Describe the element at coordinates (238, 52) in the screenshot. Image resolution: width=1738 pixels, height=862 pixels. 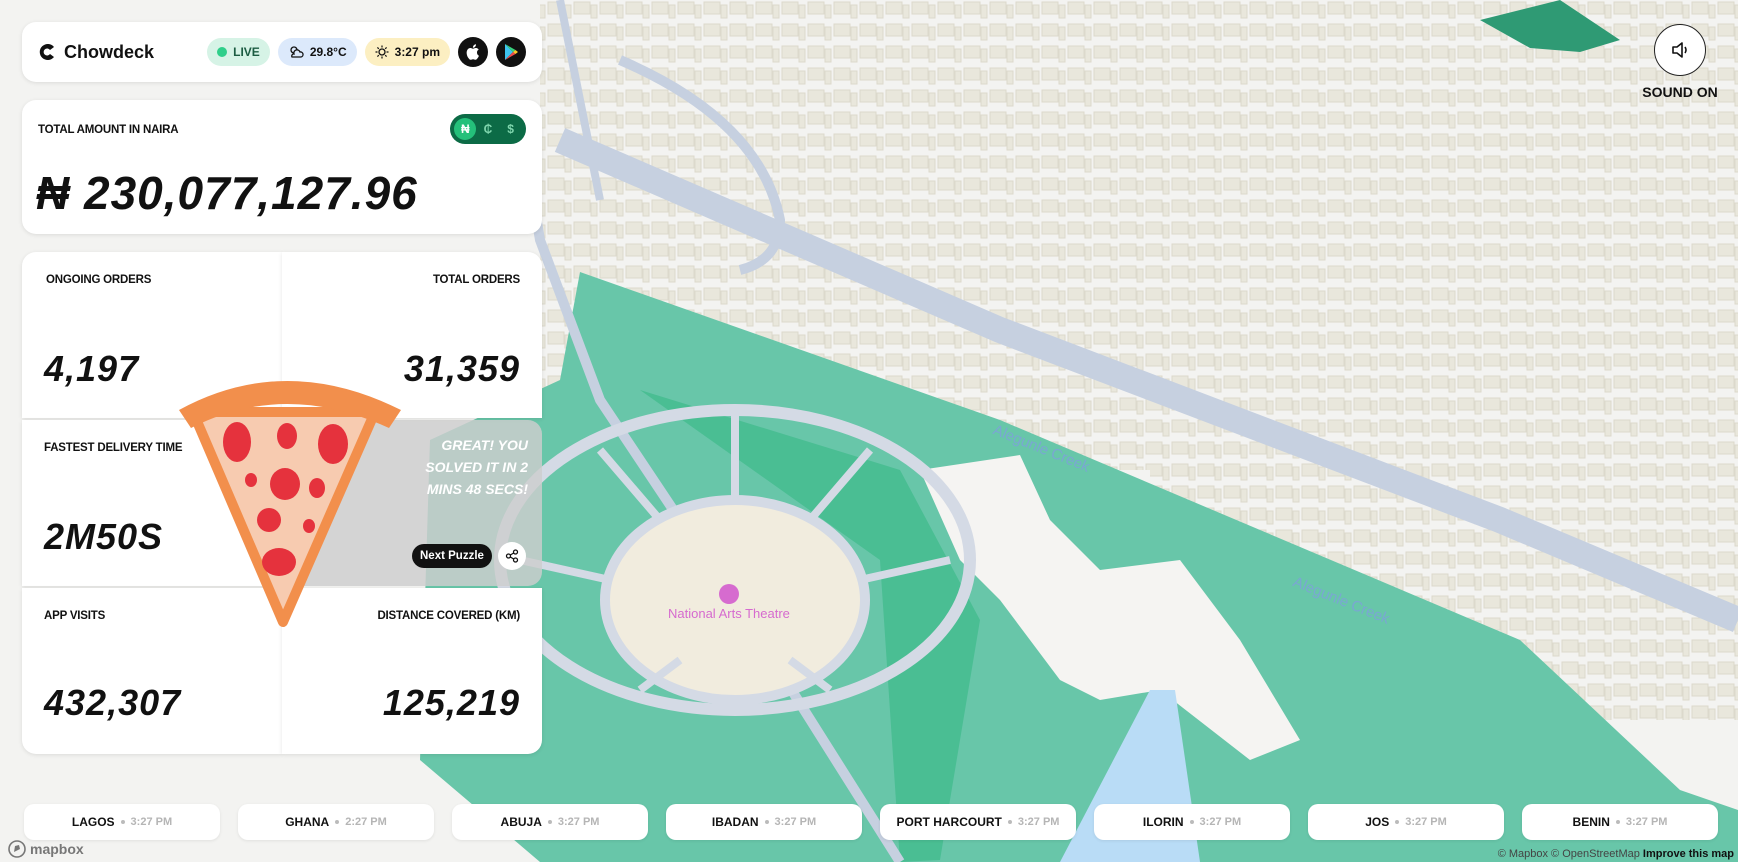
I see `live-badge: LIVE` at that location.